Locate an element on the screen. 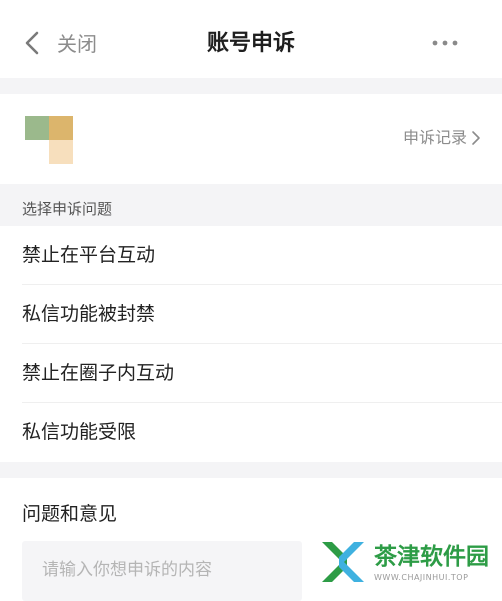 The image size is (502, 601). issue-item-dm-banned: 私信功能被封禁 is located at coordinates (251, 314).